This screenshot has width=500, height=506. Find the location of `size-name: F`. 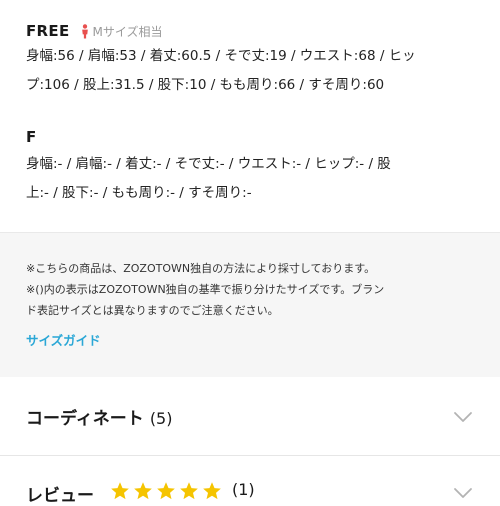

size-name: F is located at coordinates (31, 137).